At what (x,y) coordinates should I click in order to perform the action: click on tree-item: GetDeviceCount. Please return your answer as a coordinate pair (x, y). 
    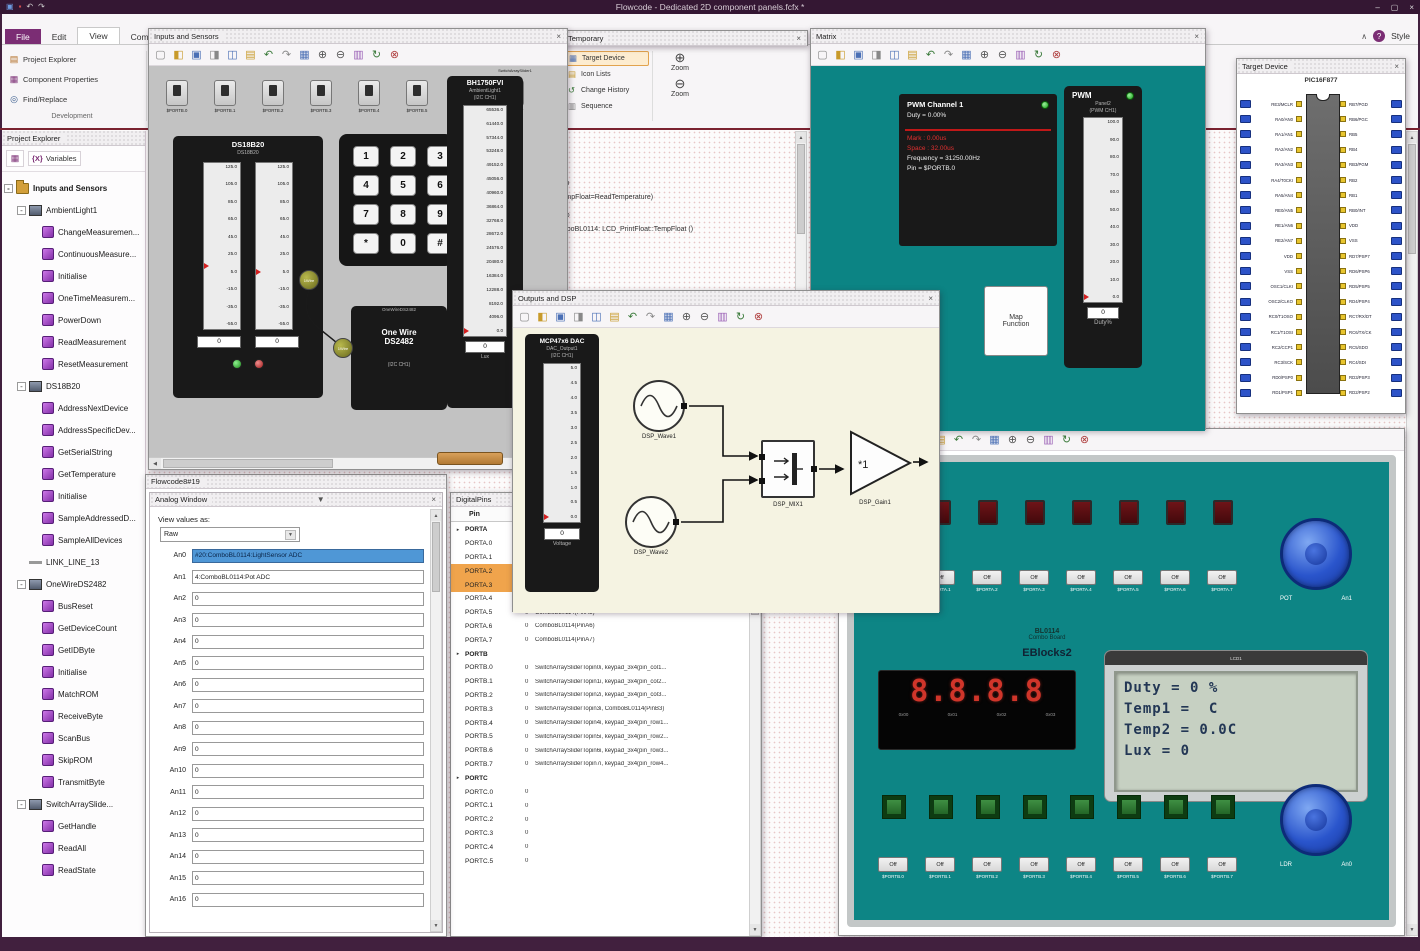
    Looking at the image, I should click on (73, 628).